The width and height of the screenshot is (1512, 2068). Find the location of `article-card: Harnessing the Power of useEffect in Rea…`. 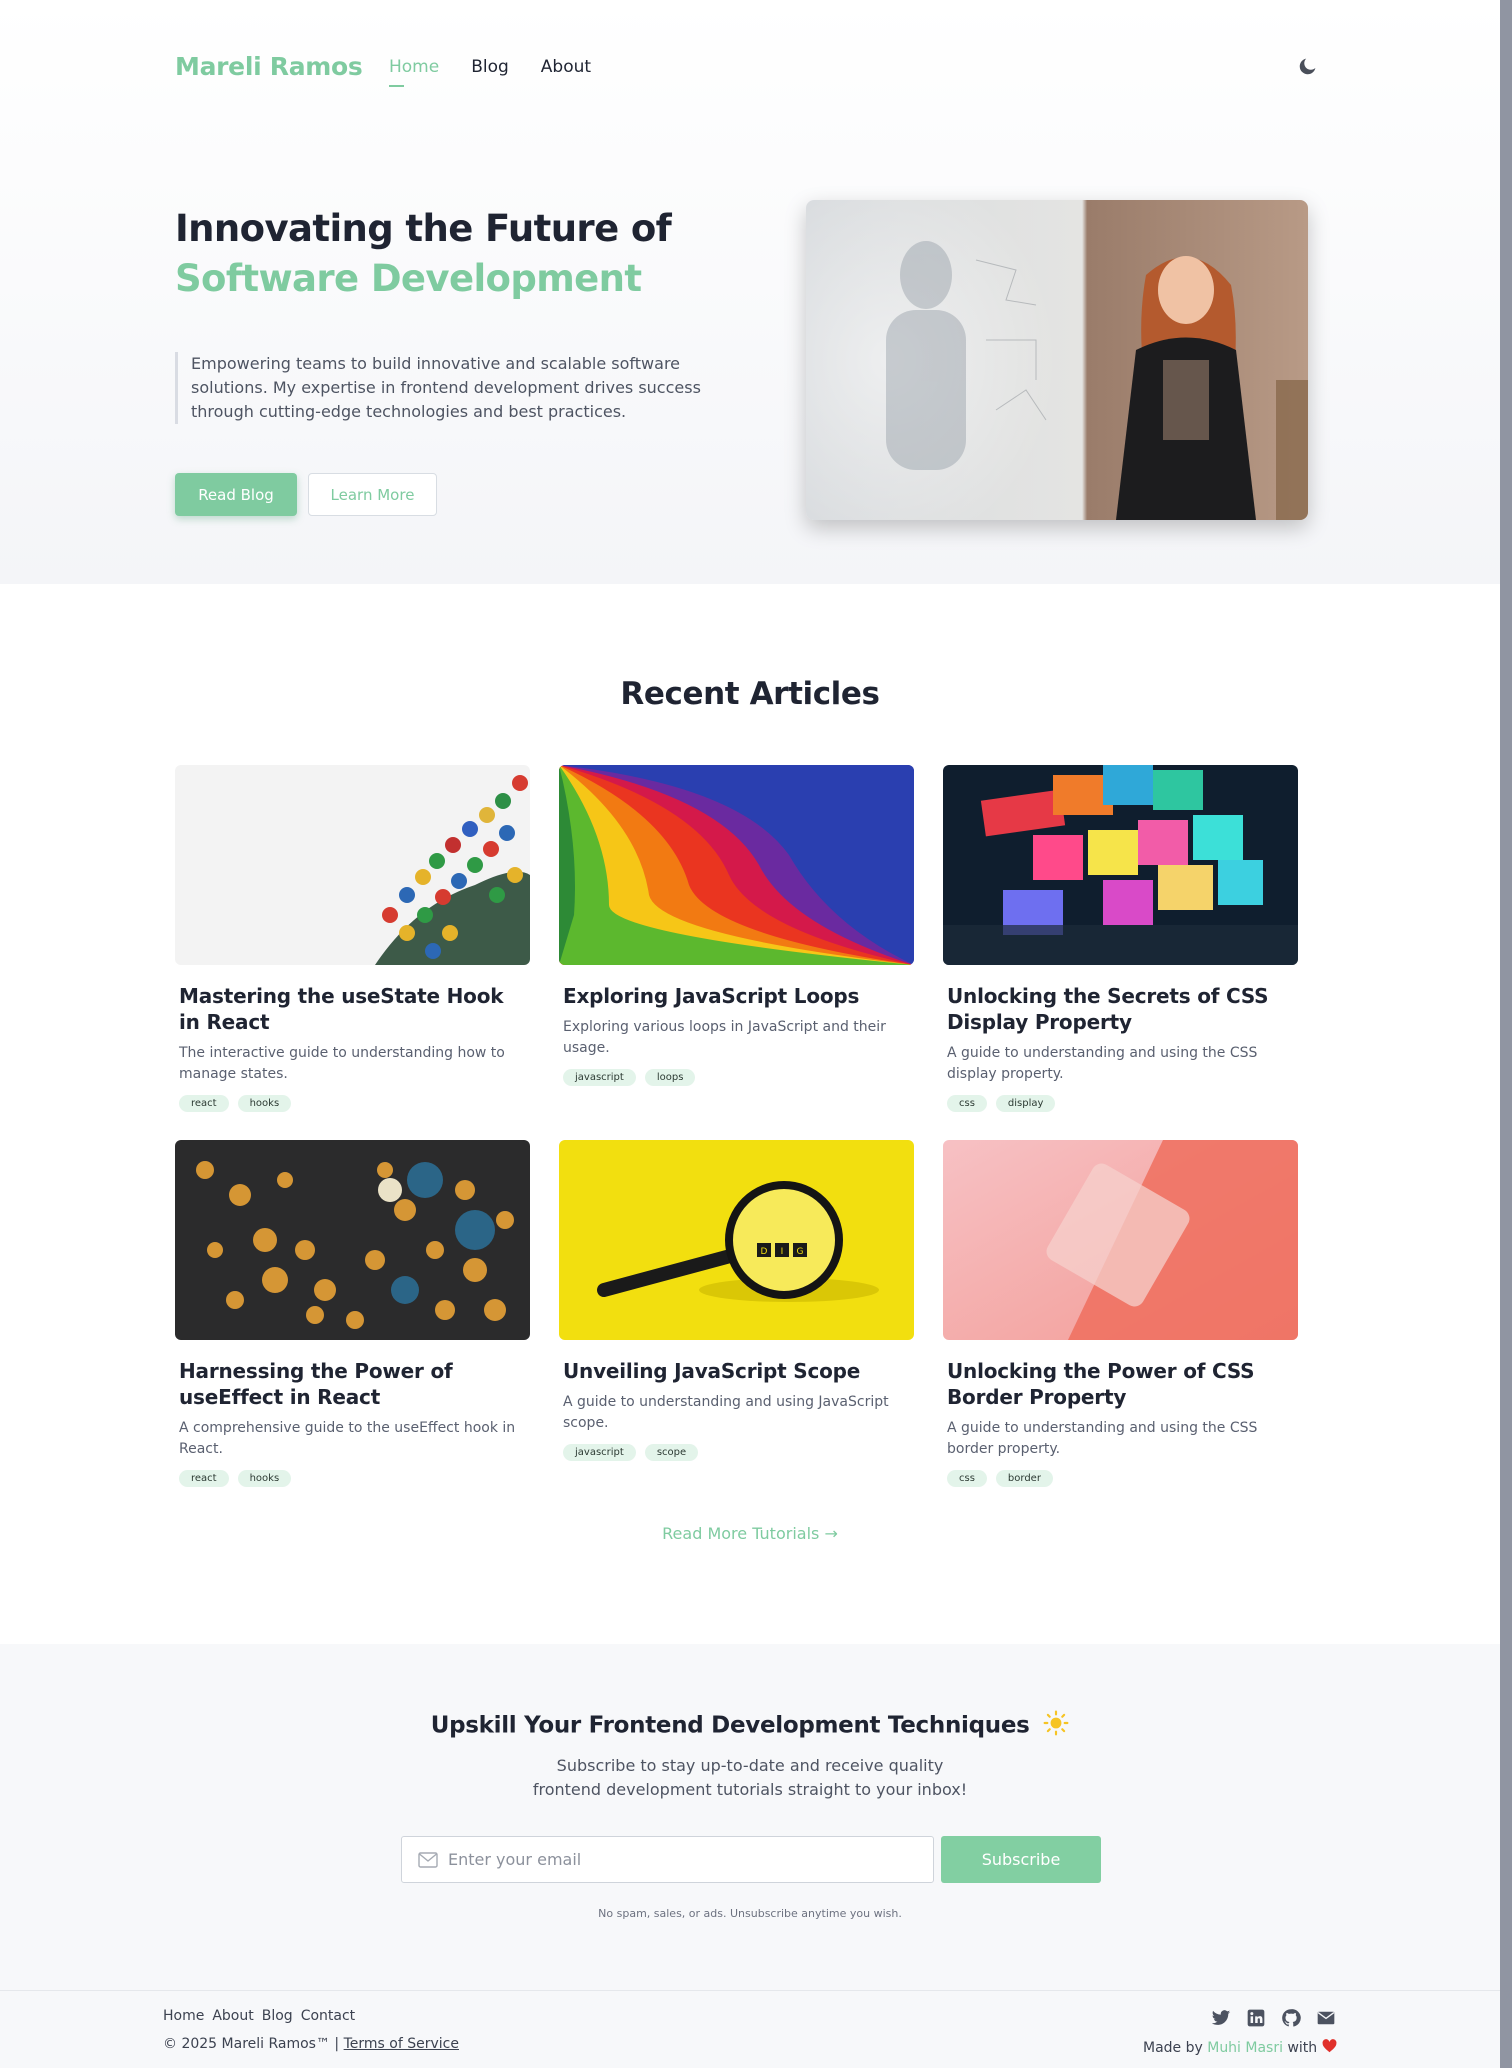

article-card: Harnessing the Power of useEffect in Rea… is located at coordinates (352, 1313).